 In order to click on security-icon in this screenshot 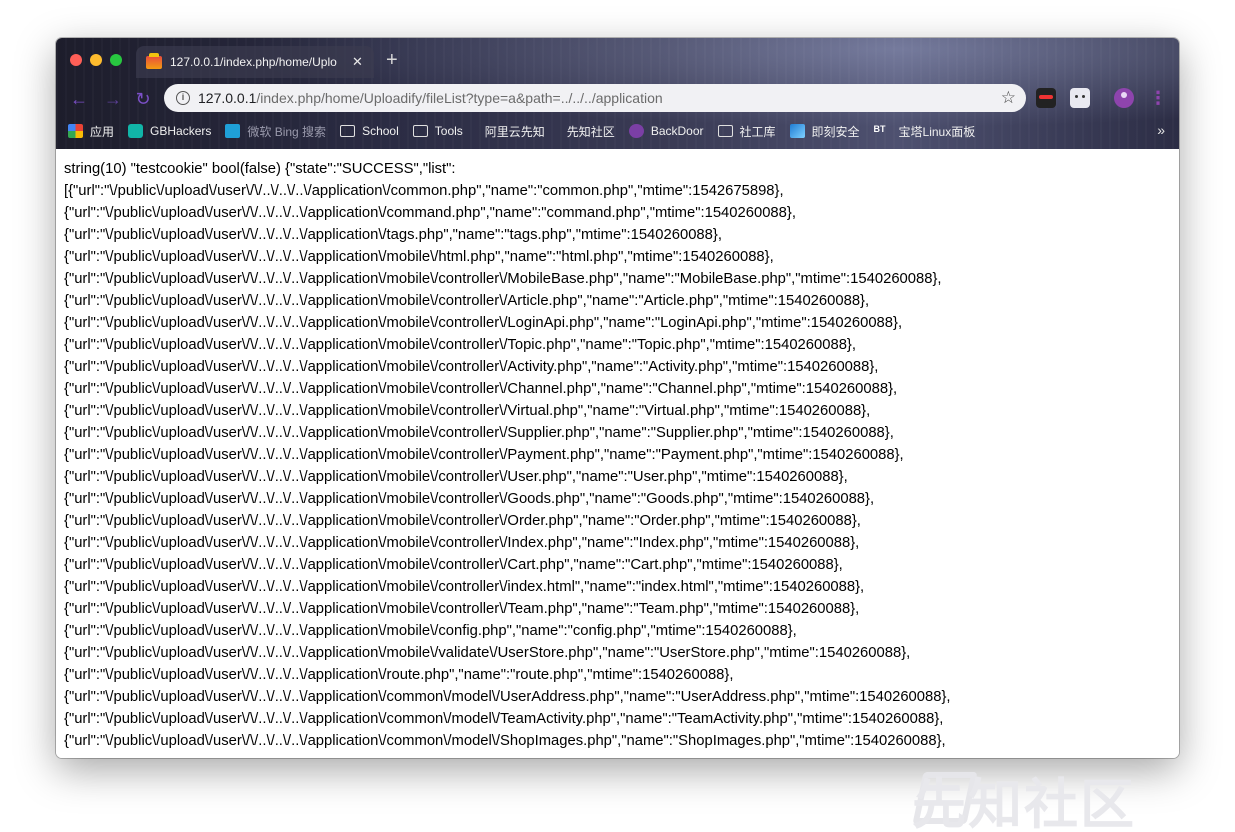, I will do `click(797, 131)`.